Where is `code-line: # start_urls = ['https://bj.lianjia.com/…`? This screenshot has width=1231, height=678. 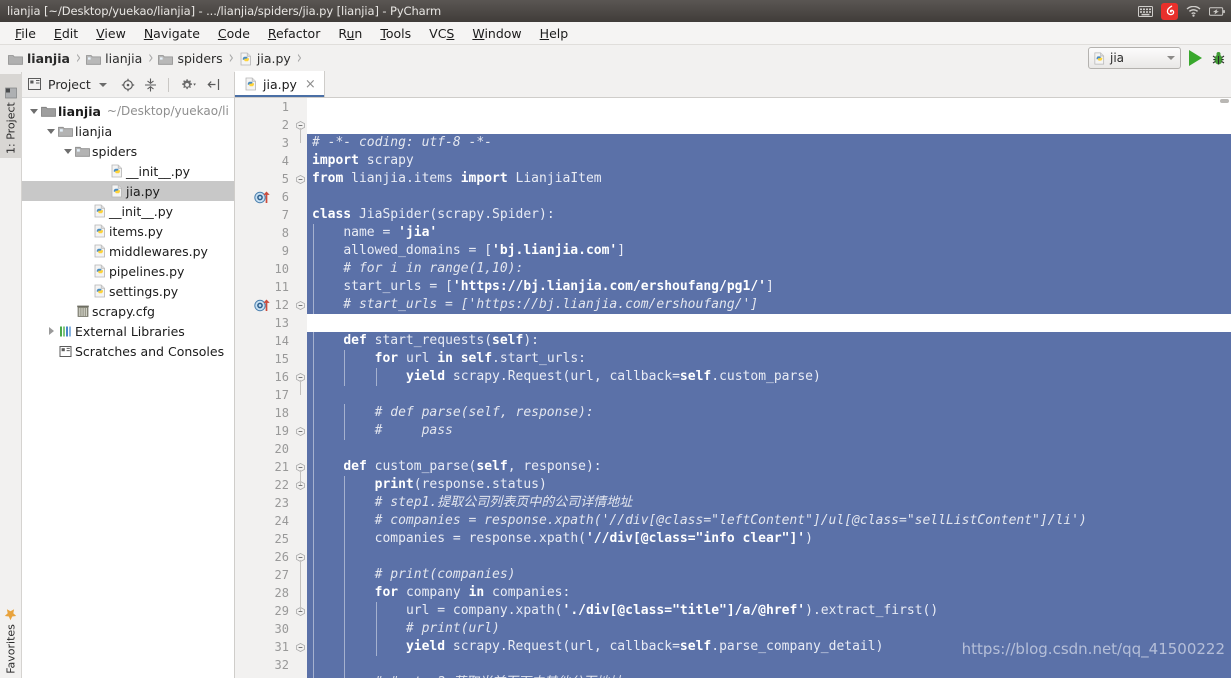 code-line: # start_urls = ['https://bj.lianjia.com/… is located at coordinates (769, 305).